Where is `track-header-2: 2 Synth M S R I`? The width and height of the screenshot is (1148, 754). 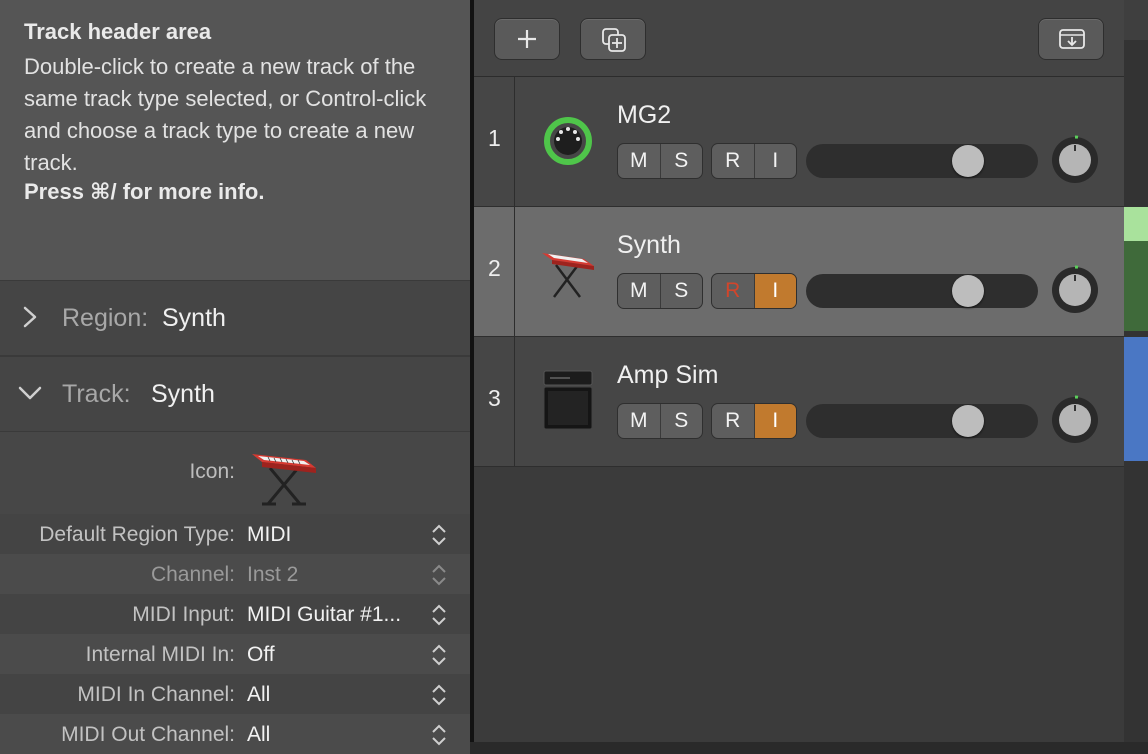
track-header-2: 2 Synth M S R I is located at coordinates (799, 272).